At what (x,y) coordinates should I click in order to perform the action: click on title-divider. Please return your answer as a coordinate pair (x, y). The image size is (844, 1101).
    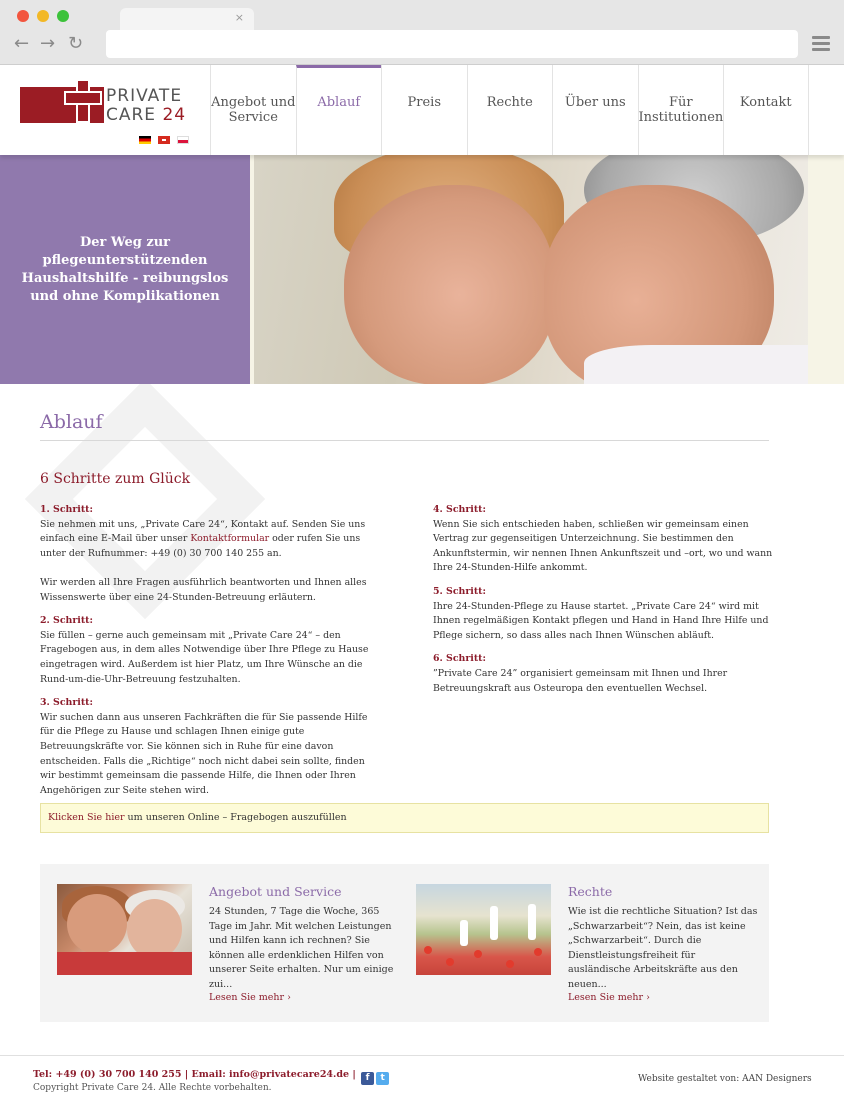
    Looking at the image, I should click on (404, 440).